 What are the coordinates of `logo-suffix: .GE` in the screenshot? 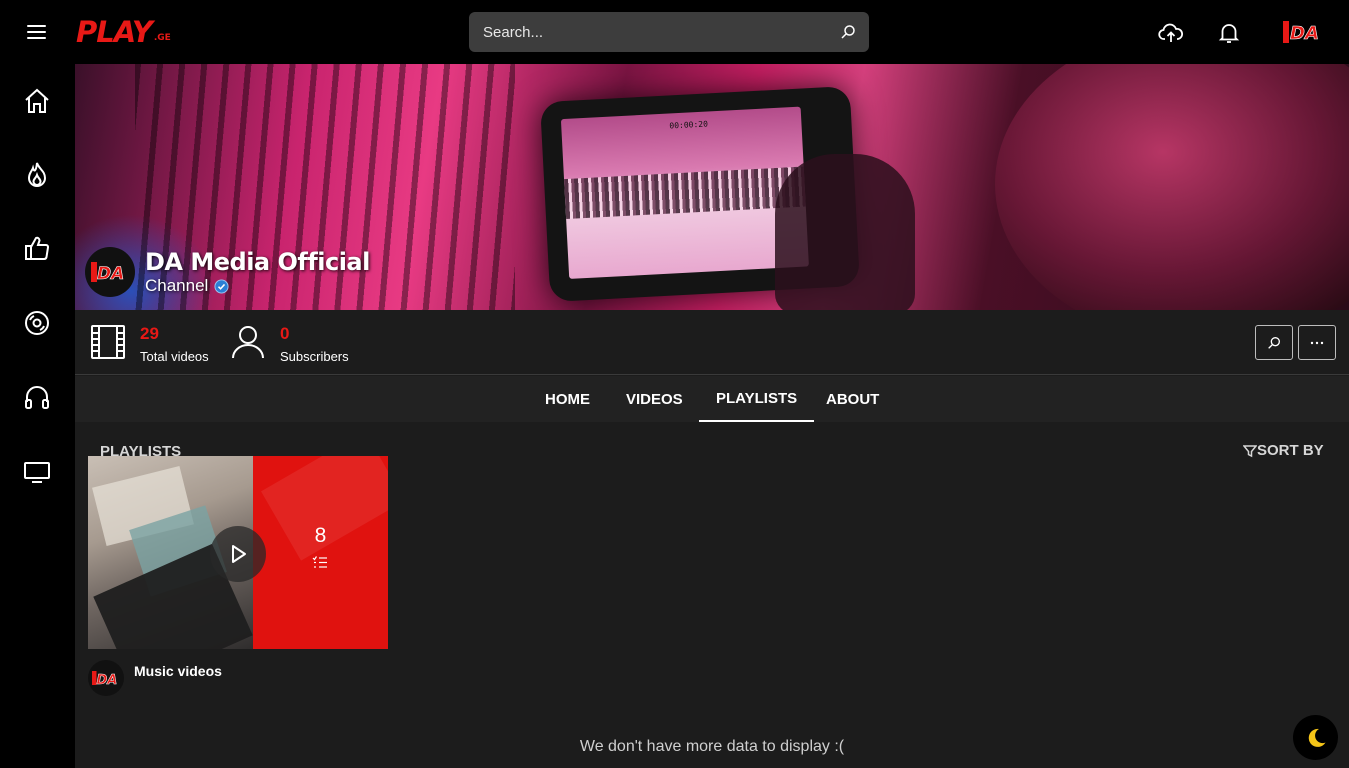 It's located at (162, 38).